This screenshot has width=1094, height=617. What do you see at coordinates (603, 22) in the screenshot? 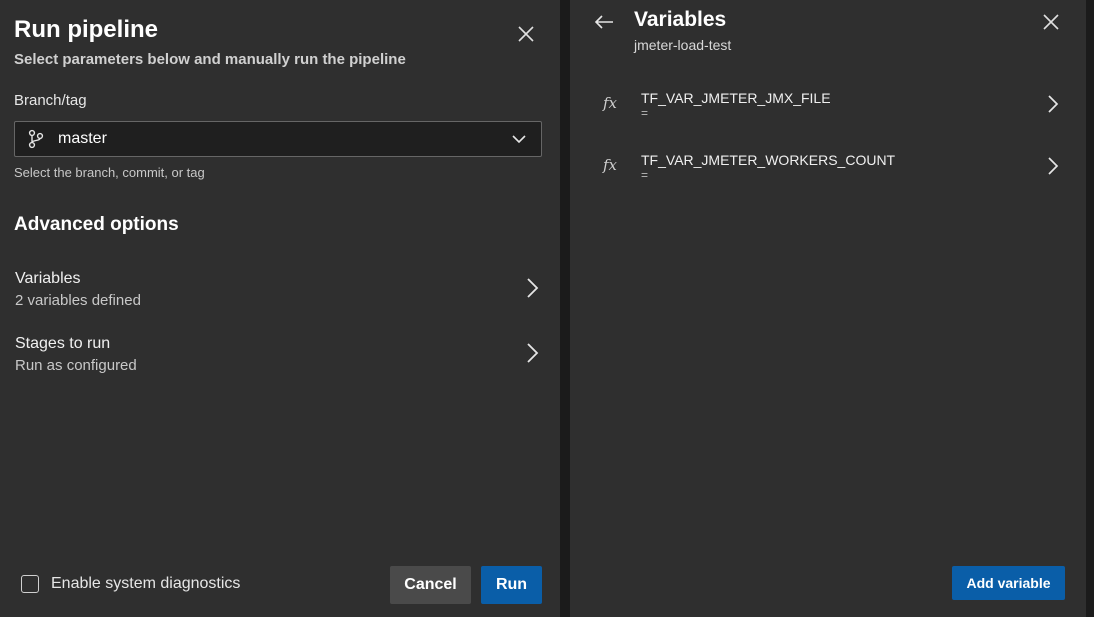
I see `arrow-left-icon` at bounding box center [603, 22].